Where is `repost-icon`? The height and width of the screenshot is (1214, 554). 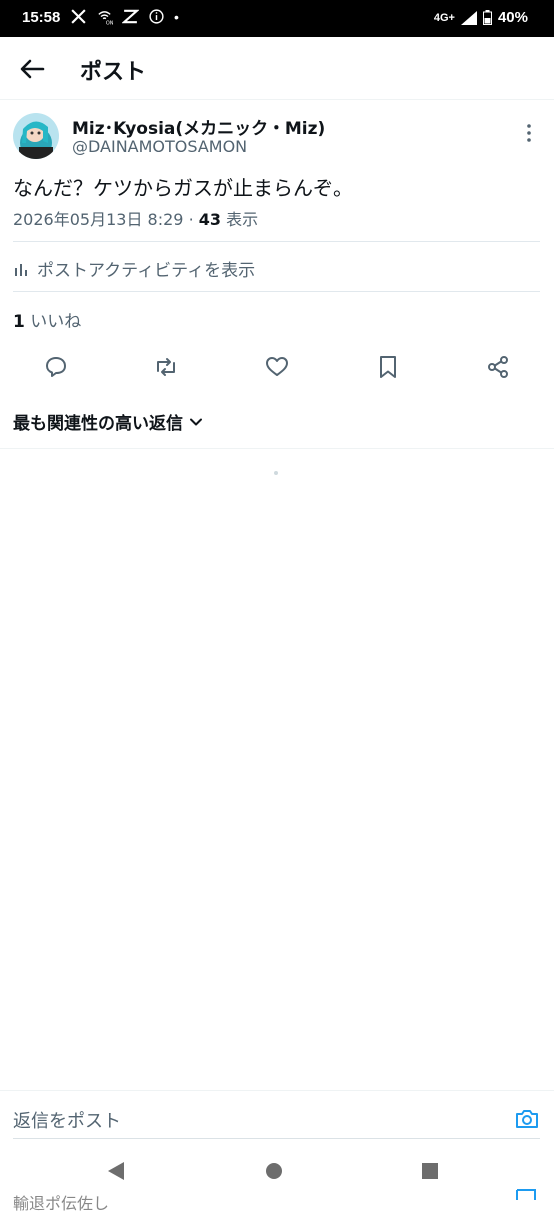
repost-icon is located at coordinates (166, 367).